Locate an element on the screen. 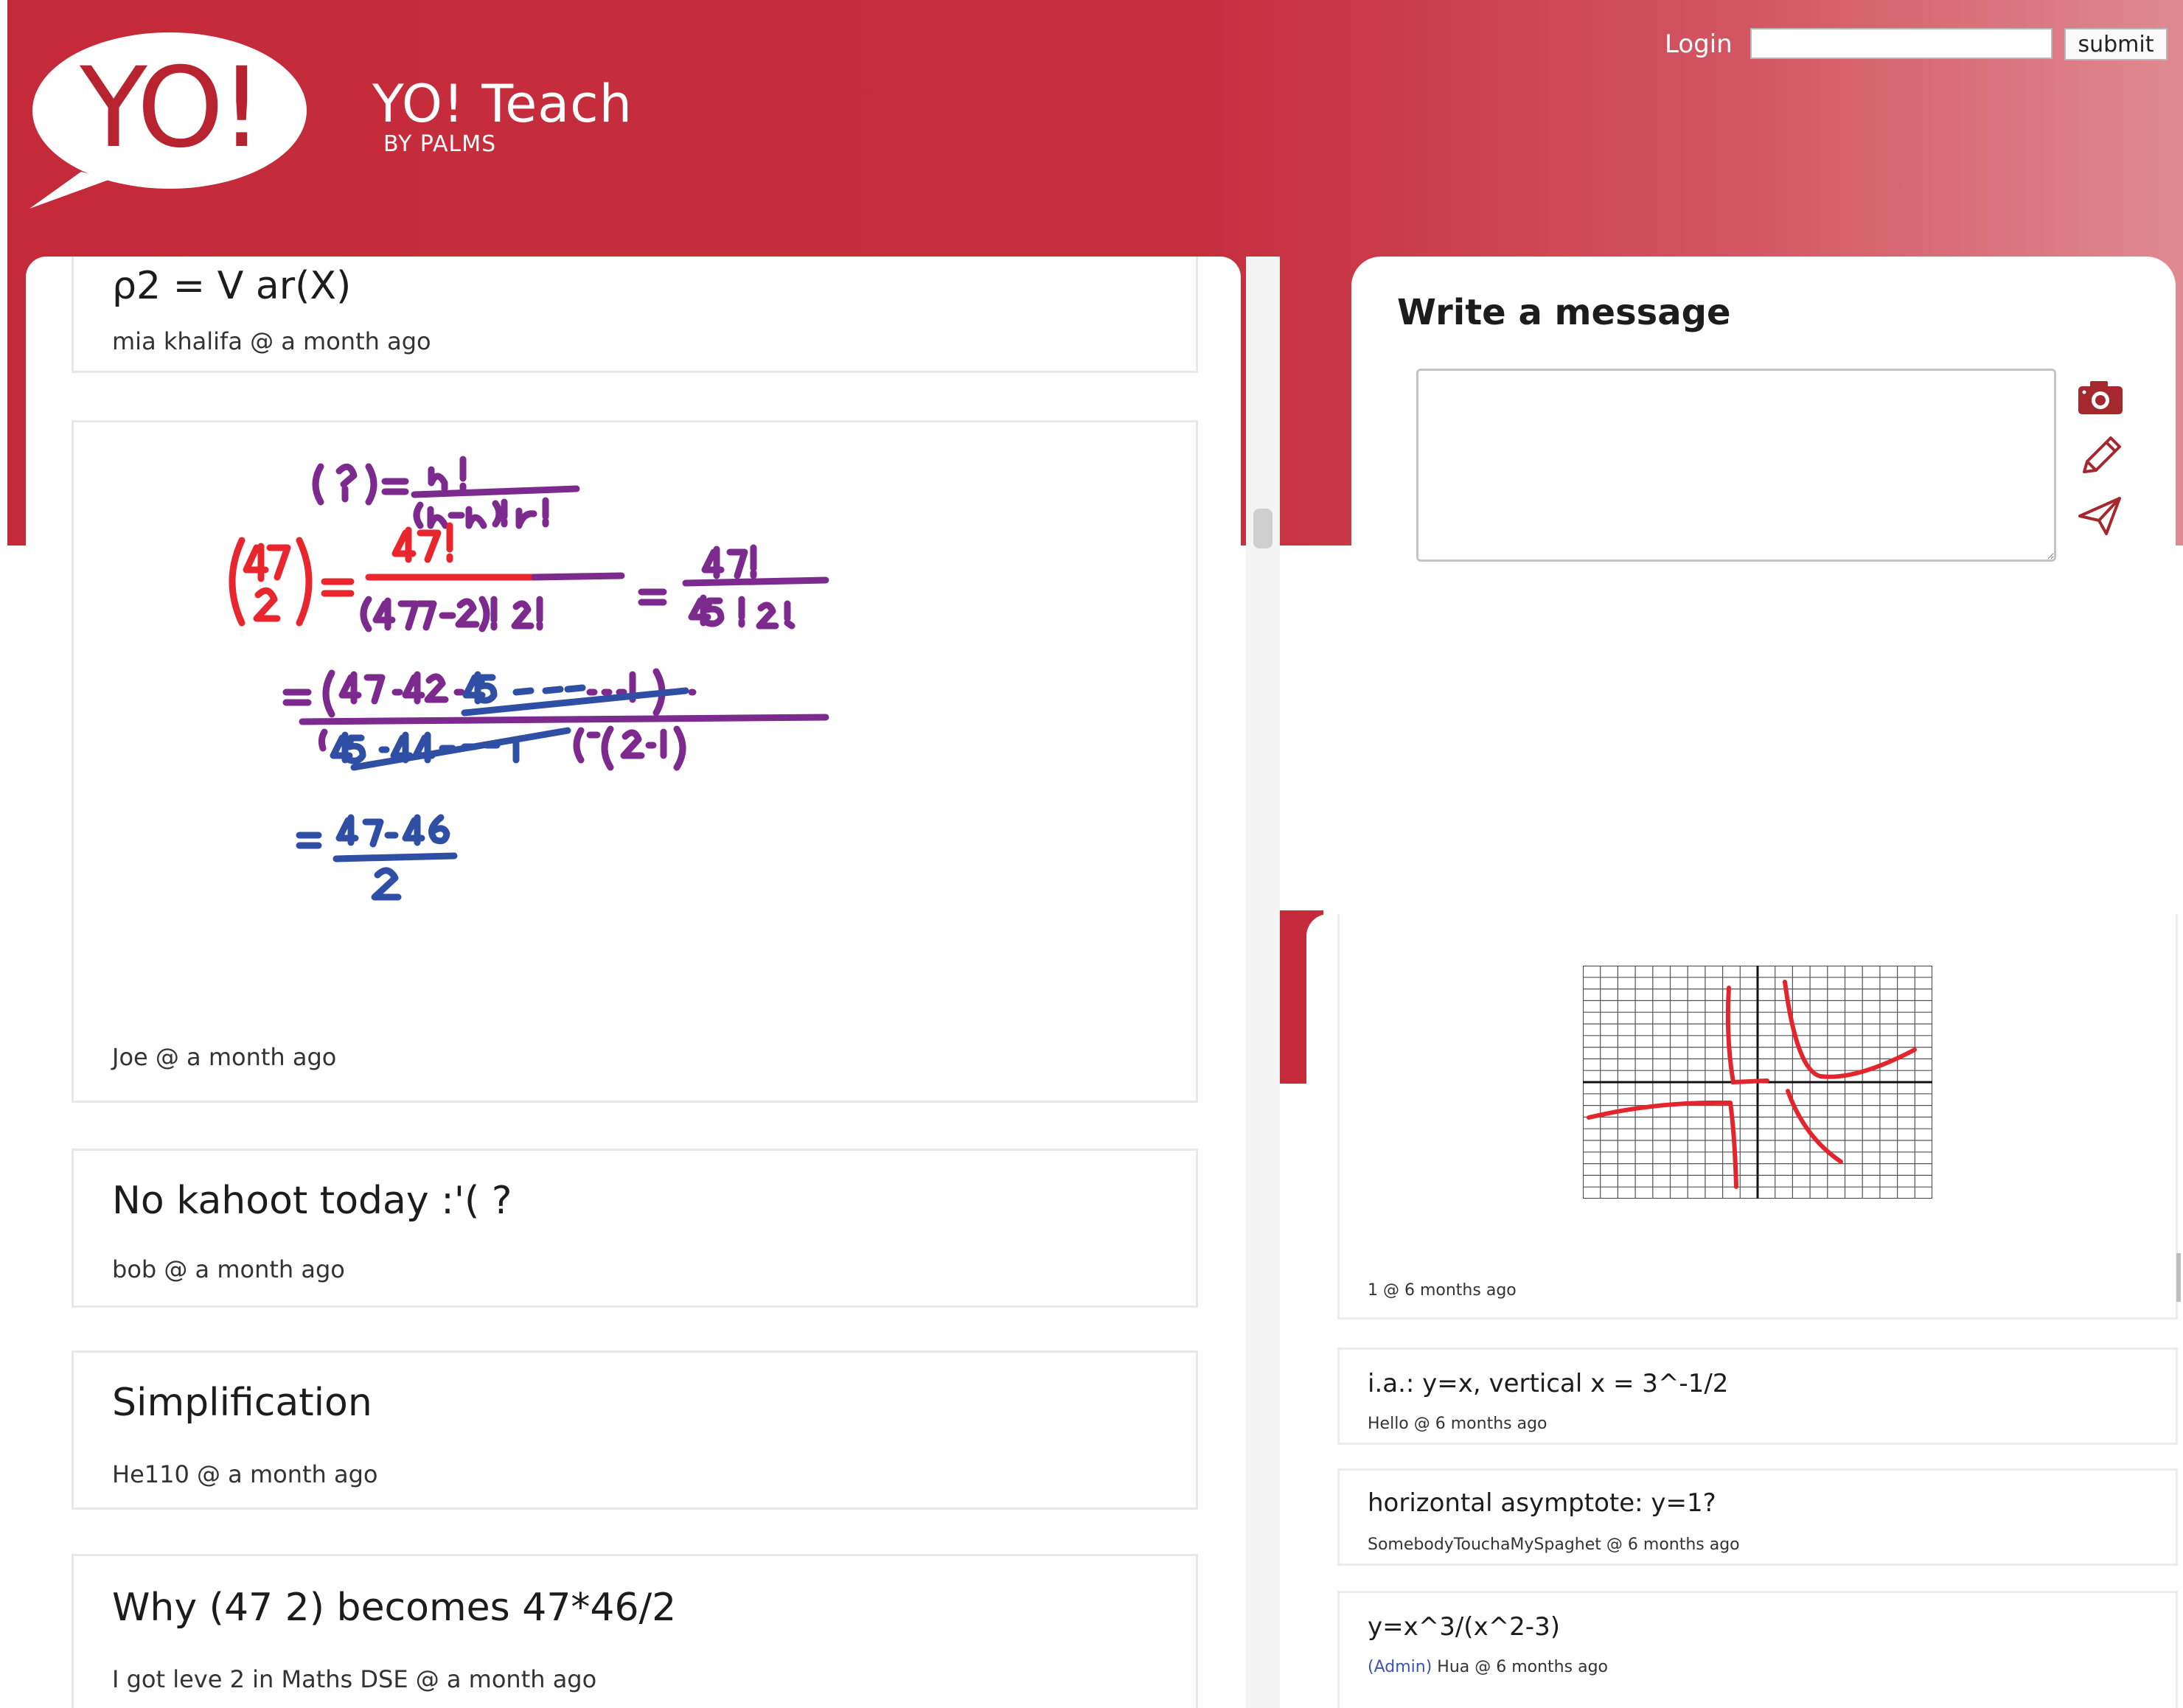 This screenshot has height=1708, width=2183. post-title: ρ2 = V ar(X) is located at coordinates (232, 286).